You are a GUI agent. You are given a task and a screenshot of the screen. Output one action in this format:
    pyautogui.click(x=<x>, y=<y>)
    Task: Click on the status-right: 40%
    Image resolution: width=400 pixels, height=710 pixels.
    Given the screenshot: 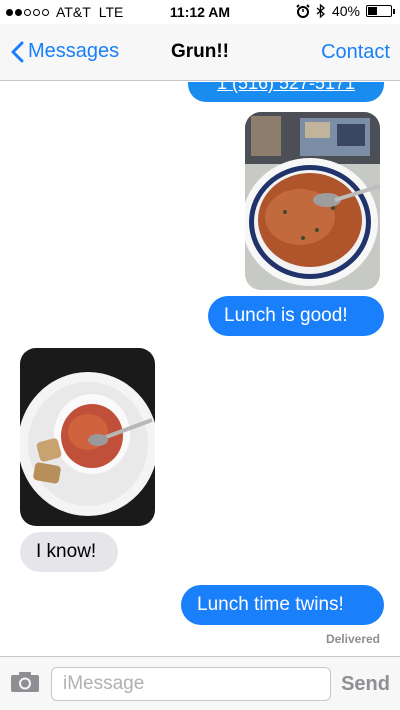 What is the action you would take?
    pyautogui.click(x=345, y=11)
    